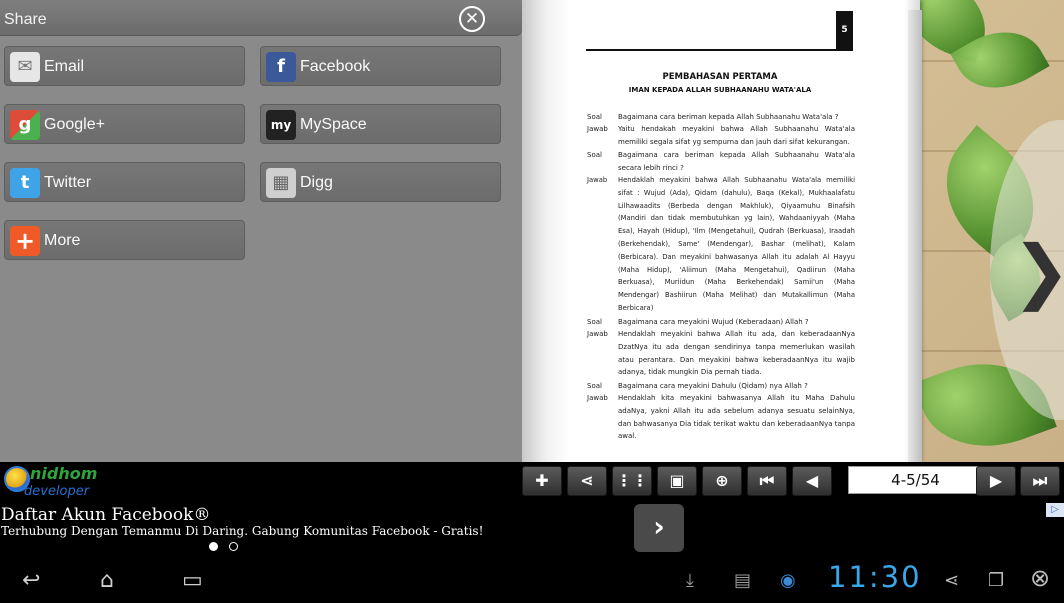  I want to click on clock: 11:30, so click(875, 577).